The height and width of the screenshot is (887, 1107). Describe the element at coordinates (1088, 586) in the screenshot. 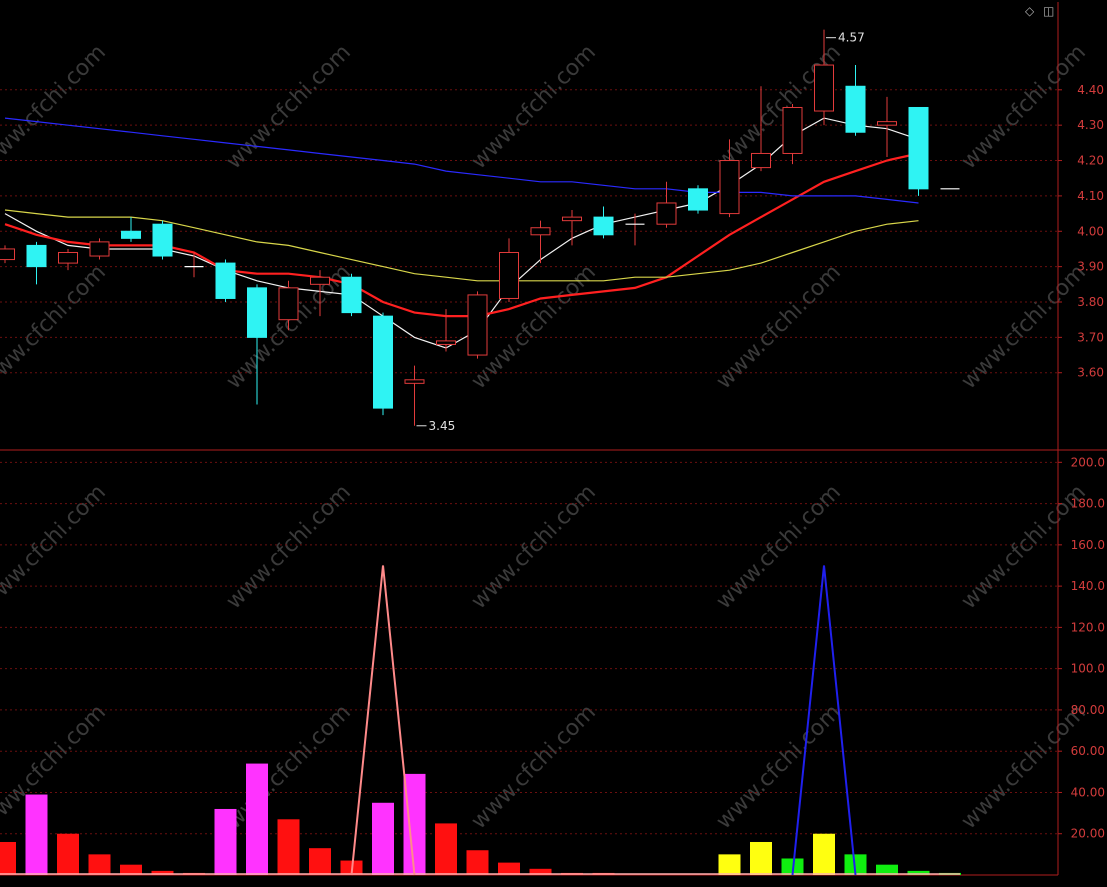

I see `indicator-tick-label: 140.0` at that location.